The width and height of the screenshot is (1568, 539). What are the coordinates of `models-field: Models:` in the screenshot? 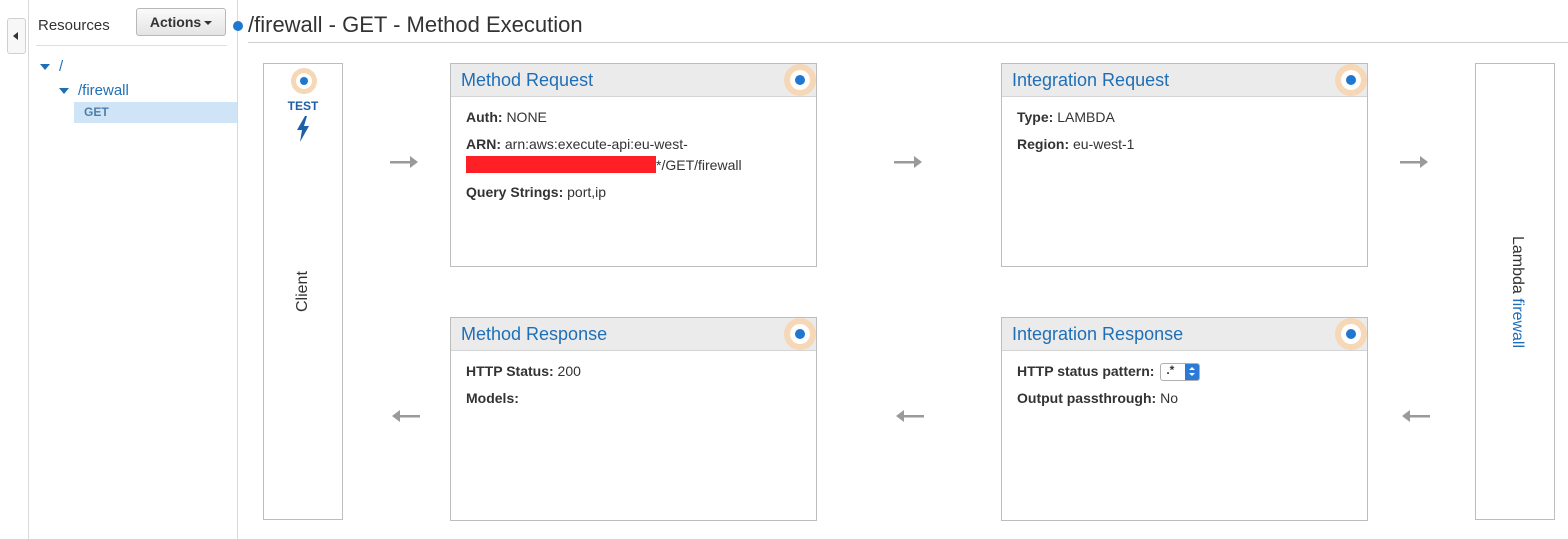 It's located at (492, 398).